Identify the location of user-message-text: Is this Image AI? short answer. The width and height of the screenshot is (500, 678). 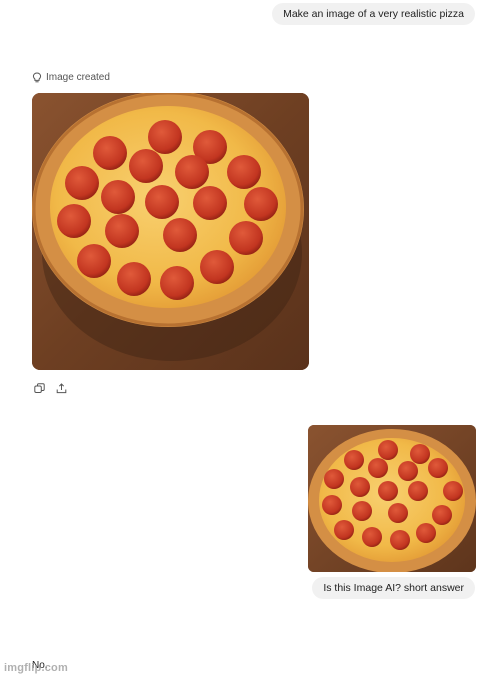
(393, 588).